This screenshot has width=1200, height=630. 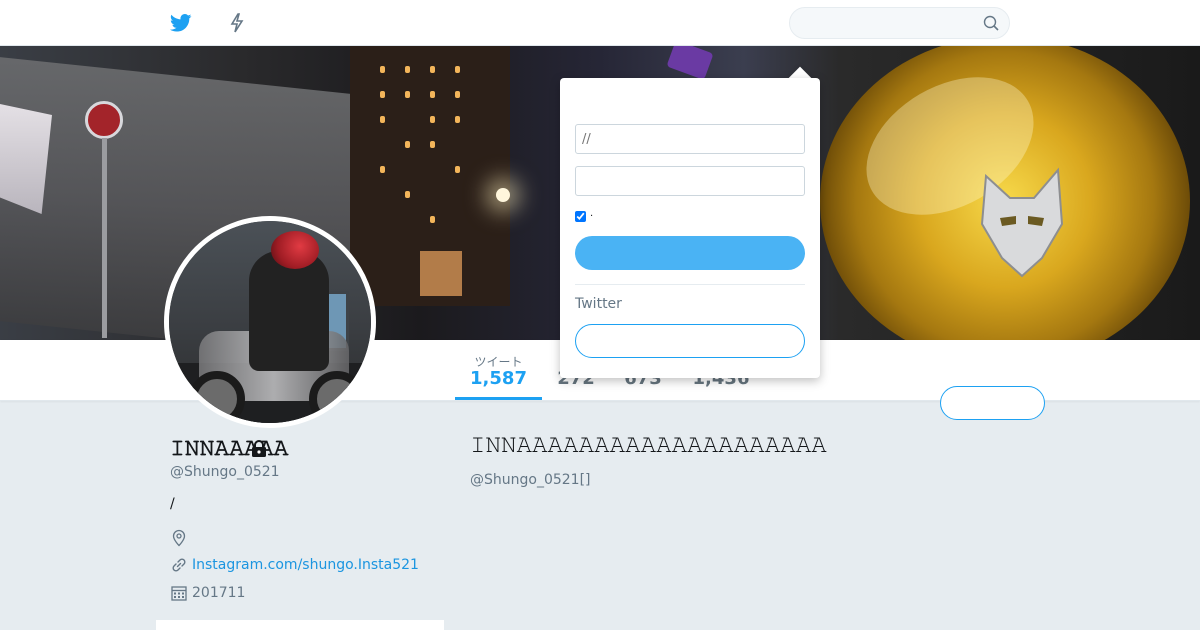 I want to click on profile-display-name: 𝙸𝙽𝙽𝙰𝙰𝙰𝙰𝙰, so click(x=229, y=448).